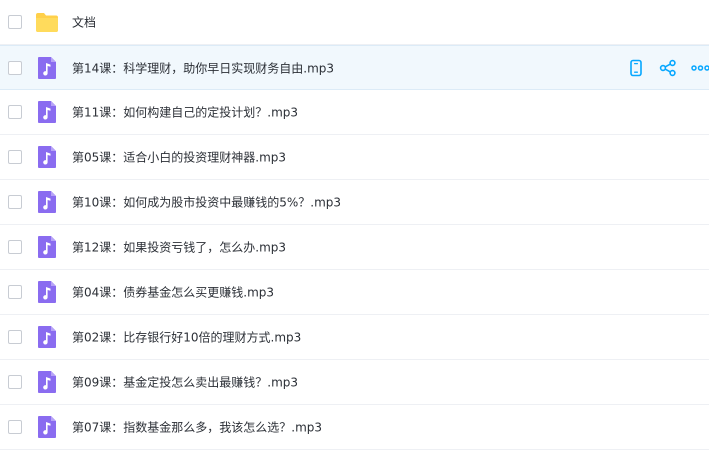 This screenshot has height=460, width=709. What do you see at coordinates (354, 157) in the screenshot?
I see `list-item: 第05课：适合小白的投资理财神器.mp3` at bounding box center [354, 157].